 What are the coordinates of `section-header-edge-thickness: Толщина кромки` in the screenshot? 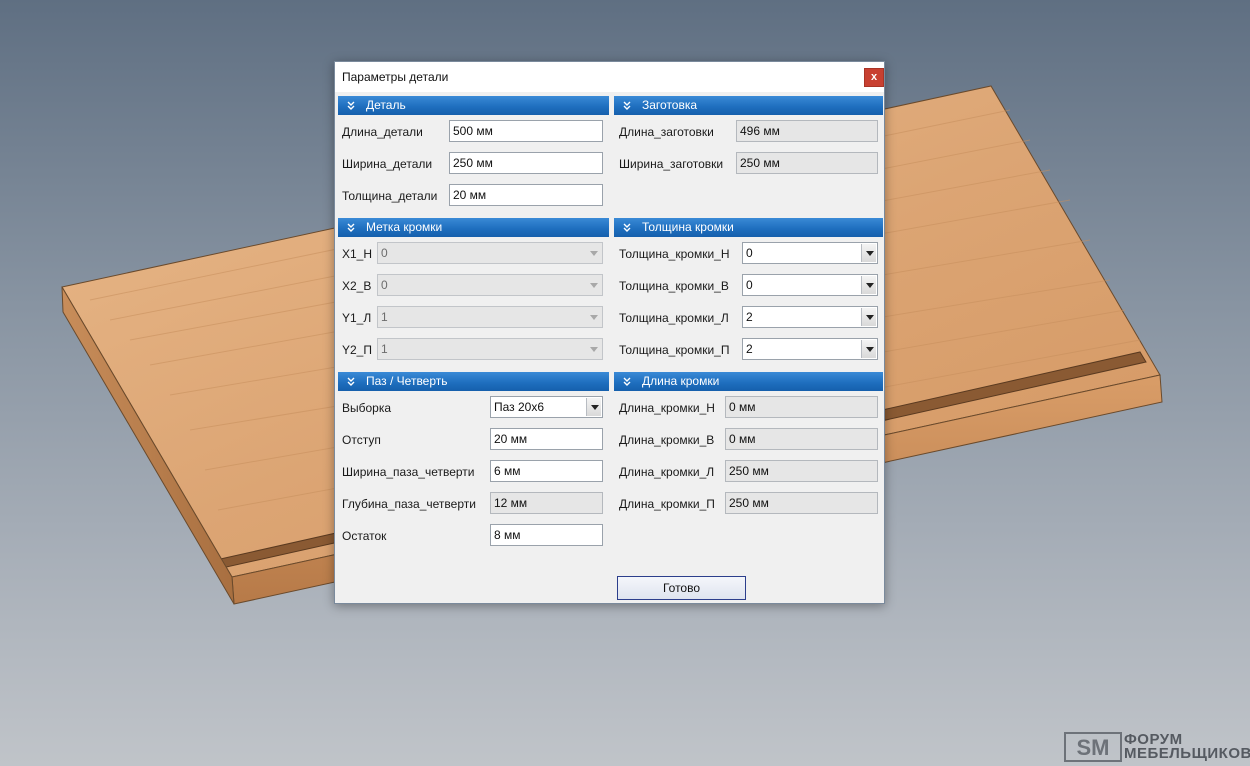 It's located at (748, 227).